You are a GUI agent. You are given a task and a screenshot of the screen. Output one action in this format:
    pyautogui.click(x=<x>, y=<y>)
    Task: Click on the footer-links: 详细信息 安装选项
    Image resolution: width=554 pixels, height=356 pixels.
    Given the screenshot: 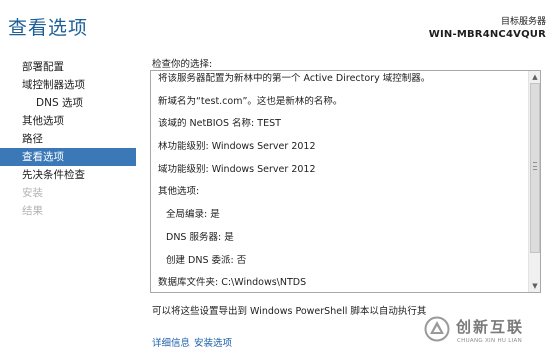 What is the action you would take?
    pyautogui.click(x=192, y=342)
    